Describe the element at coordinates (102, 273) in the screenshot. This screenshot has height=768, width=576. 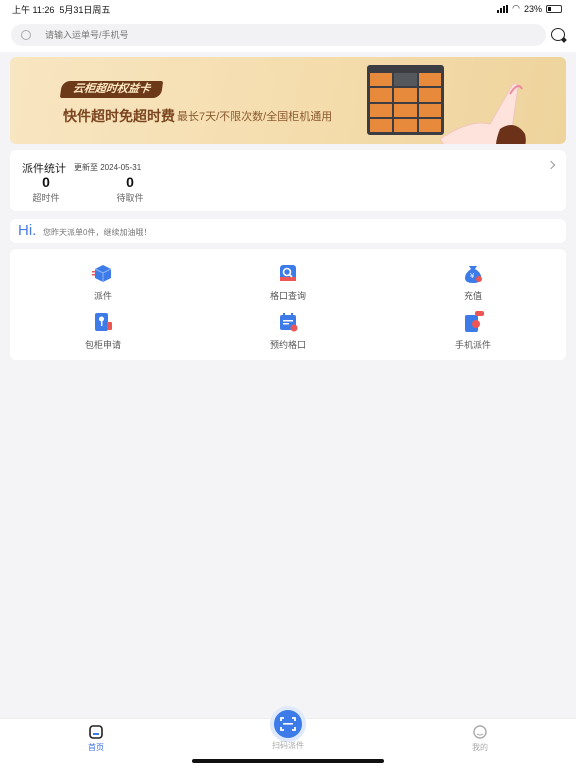
I see `box-icon` at that location.